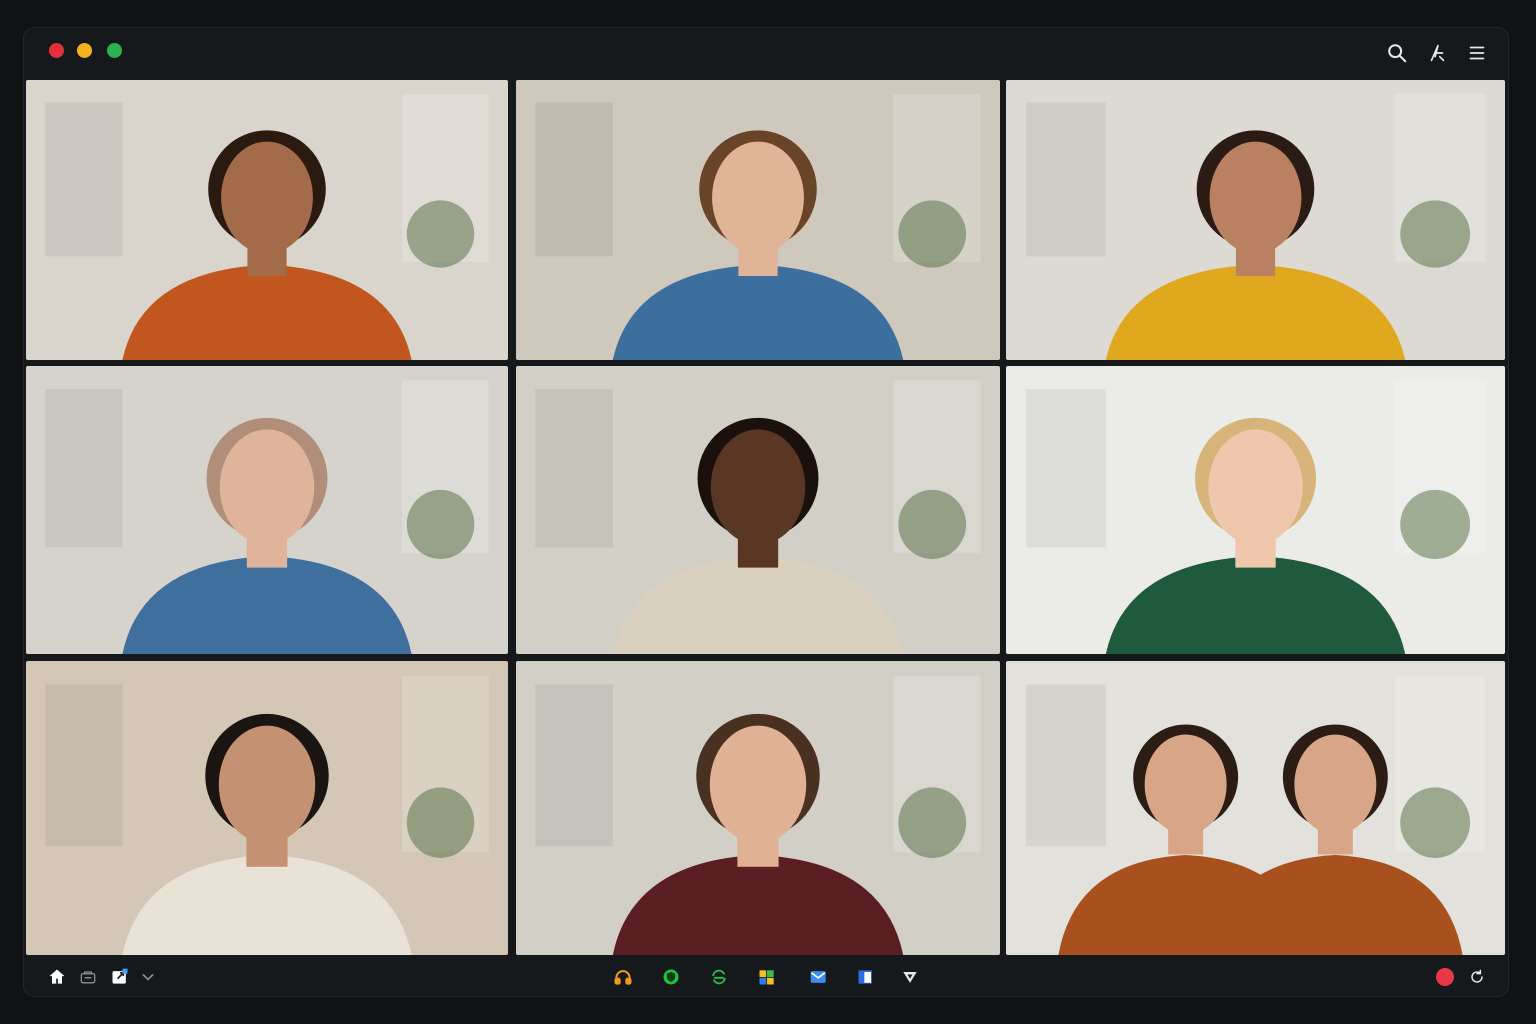  Describe the element at coordinates (1397, 53) in the screenshot. I see `search-icon` at that location.